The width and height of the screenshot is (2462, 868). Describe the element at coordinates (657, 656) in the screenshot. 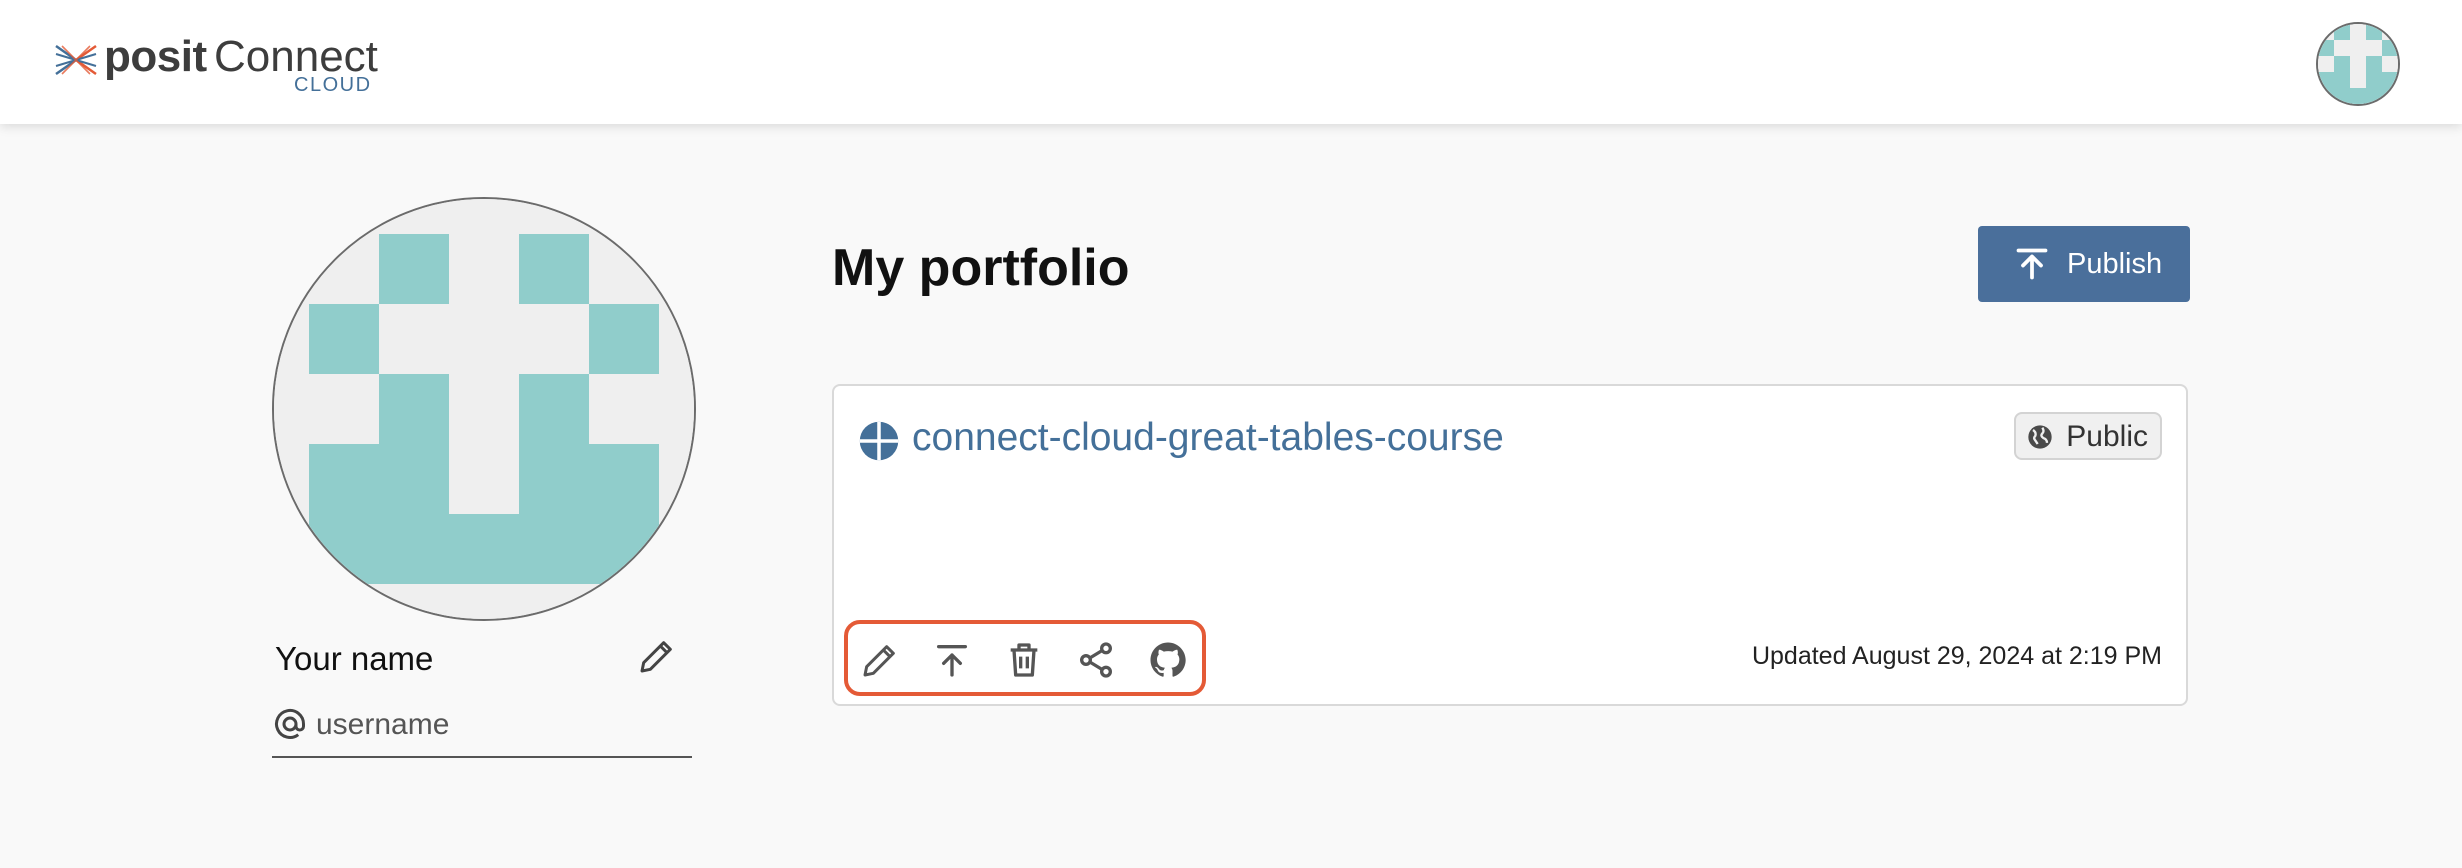

I see `pencil-icon` at that location.